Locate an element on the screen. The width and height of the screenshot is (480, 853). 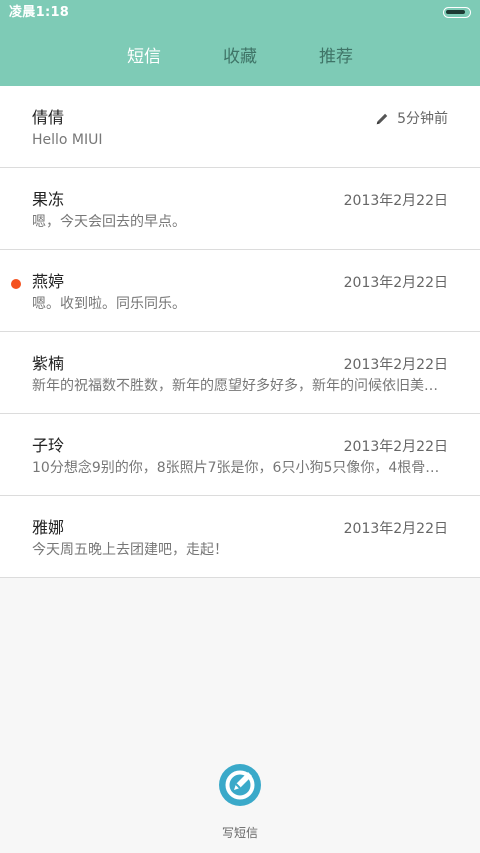
status-bar: 凌晨1:18 is located at coordinates (240, 14).